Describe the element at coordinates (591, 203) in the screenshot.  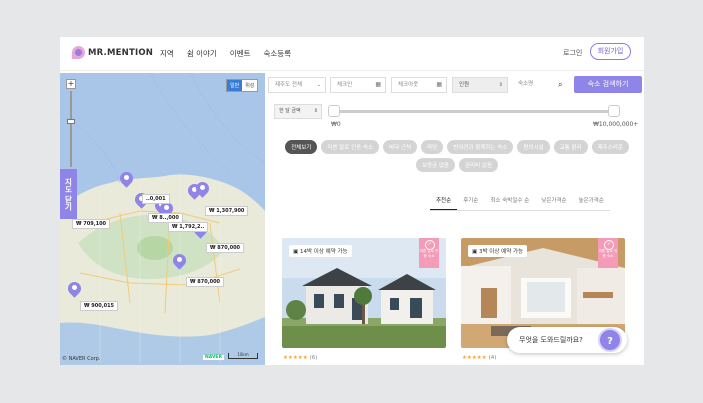
I see `sort-price-high: 높은가격순` at that location.